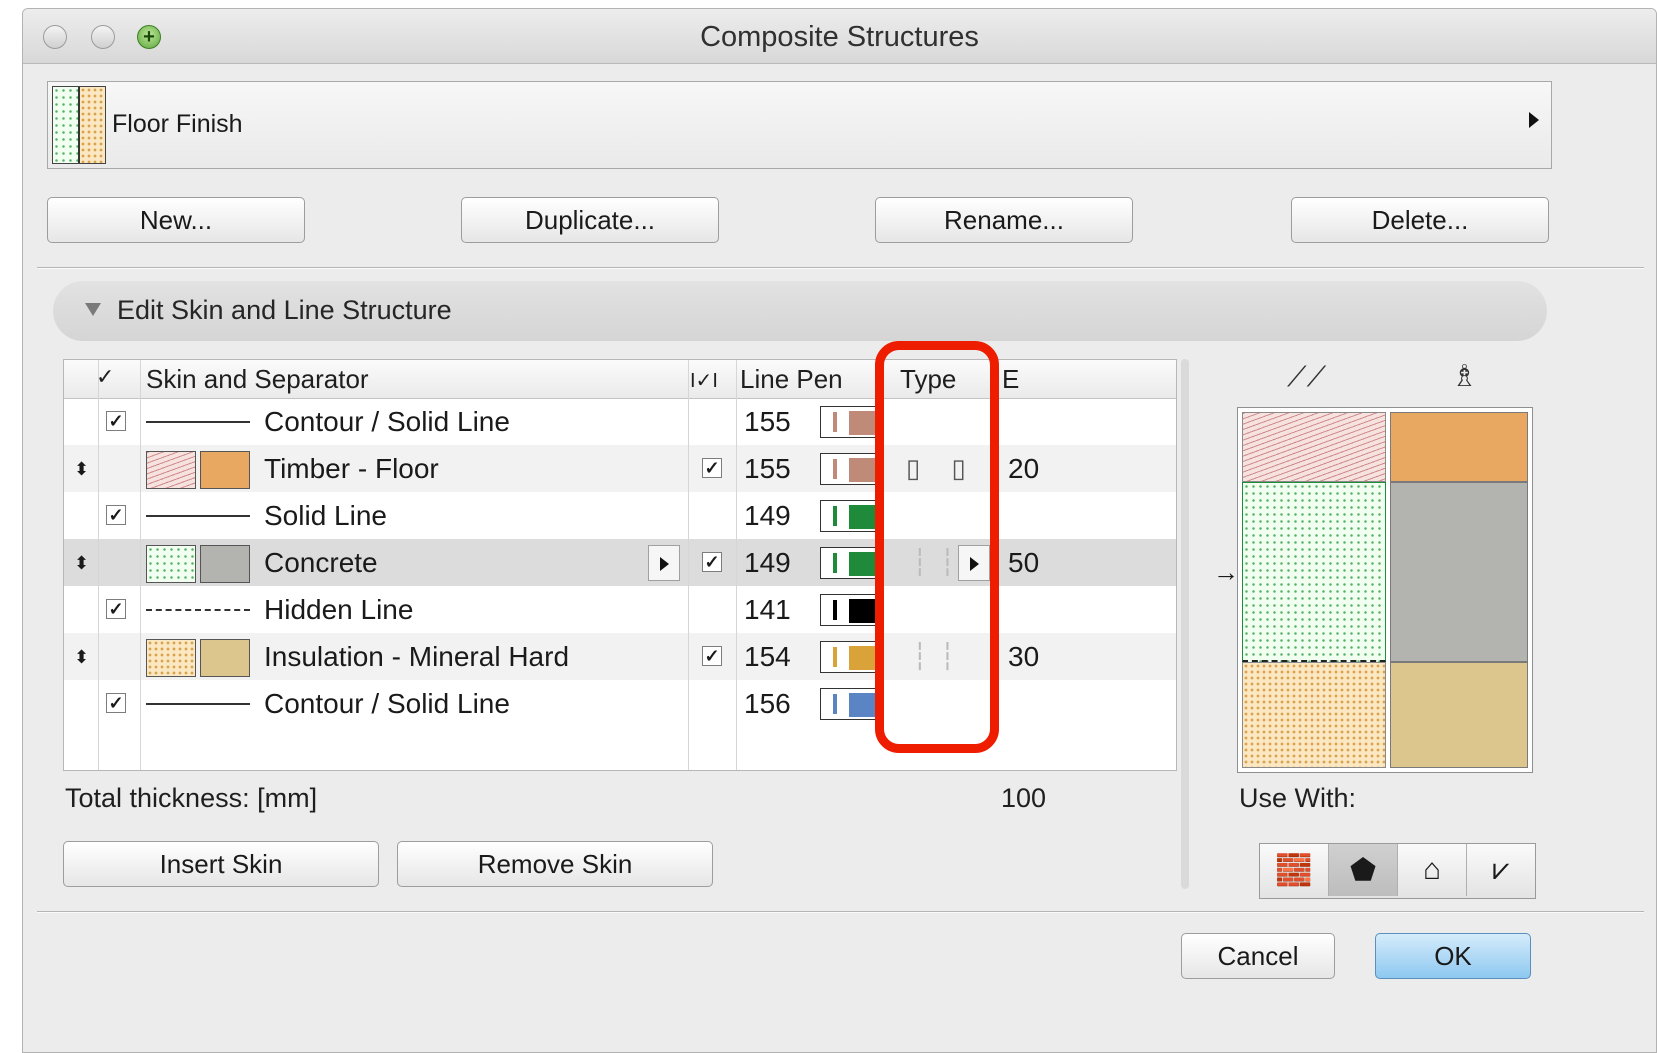 Image resolution: width=1657 pixels, height=1053 pixels. I want to click on header-line-pen: Line Pen, so click(791, 379).